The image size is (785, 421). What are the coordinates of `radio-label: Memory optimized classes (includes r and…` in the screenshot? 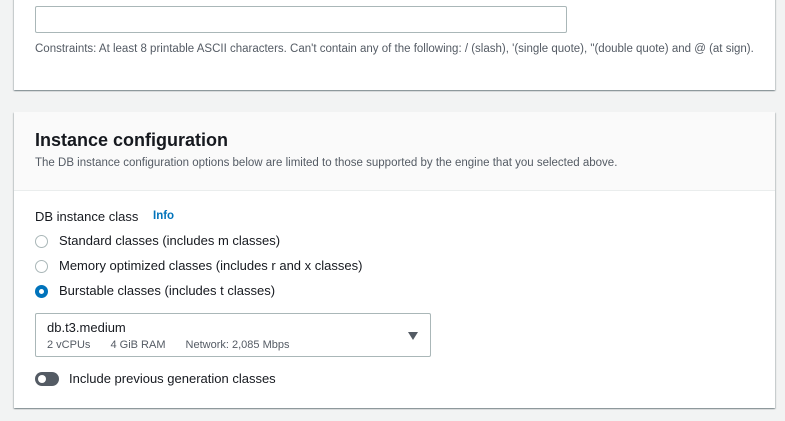 It's located at (211, 265).